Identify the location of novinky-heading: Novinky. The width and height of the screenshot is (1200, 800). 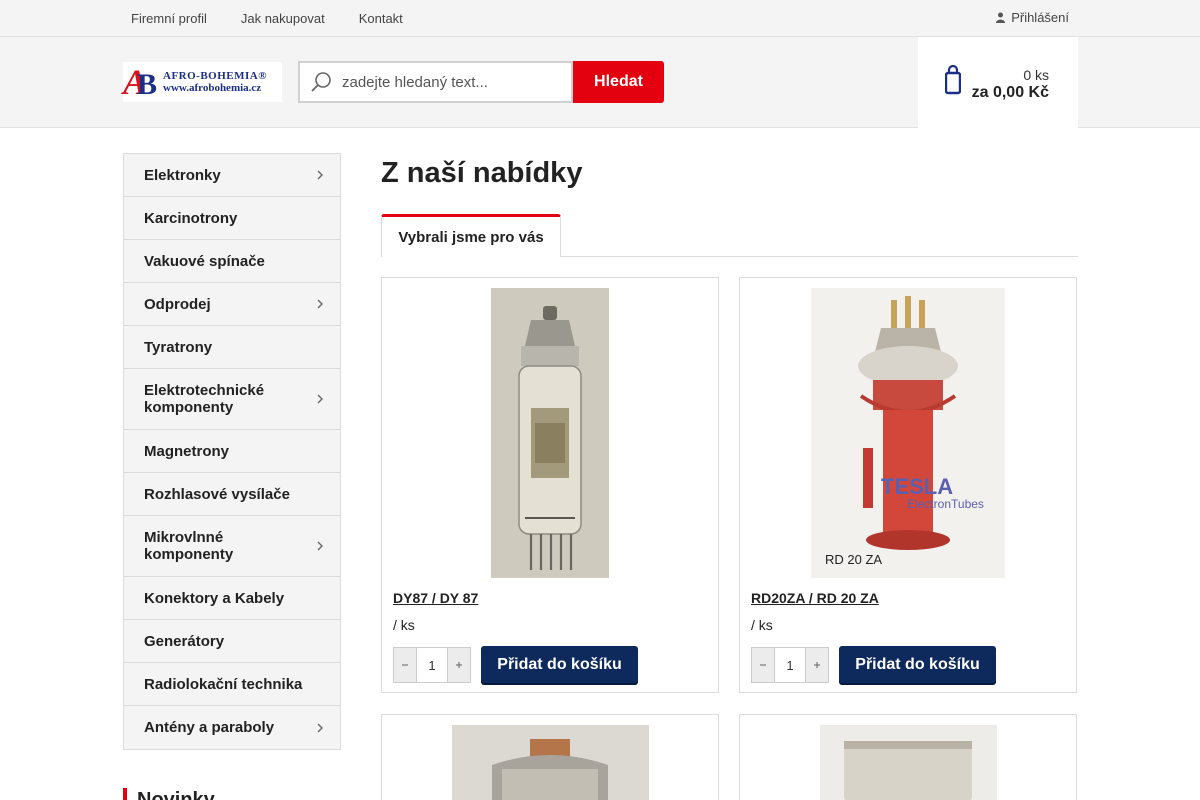
(169, 794).